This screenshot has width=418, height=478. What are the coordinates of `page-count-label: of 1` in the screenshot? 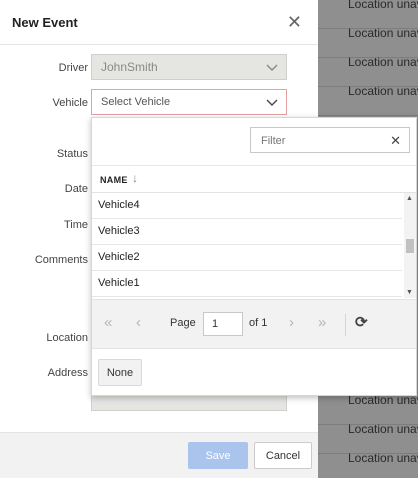 It's located at (258, 323).